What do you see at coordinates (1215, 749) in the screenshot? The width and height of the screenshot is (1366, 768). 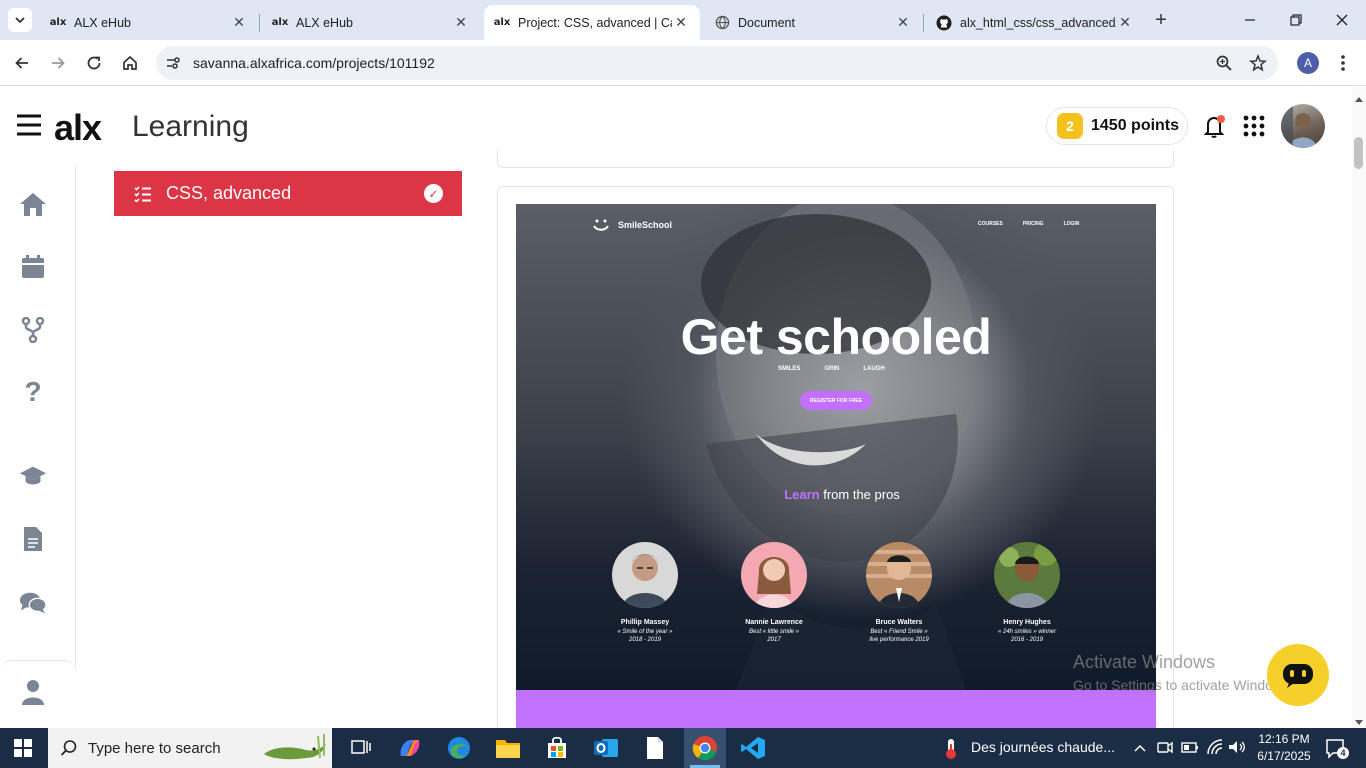 I see `wifi-icon` at bounding box center [1215, 749].